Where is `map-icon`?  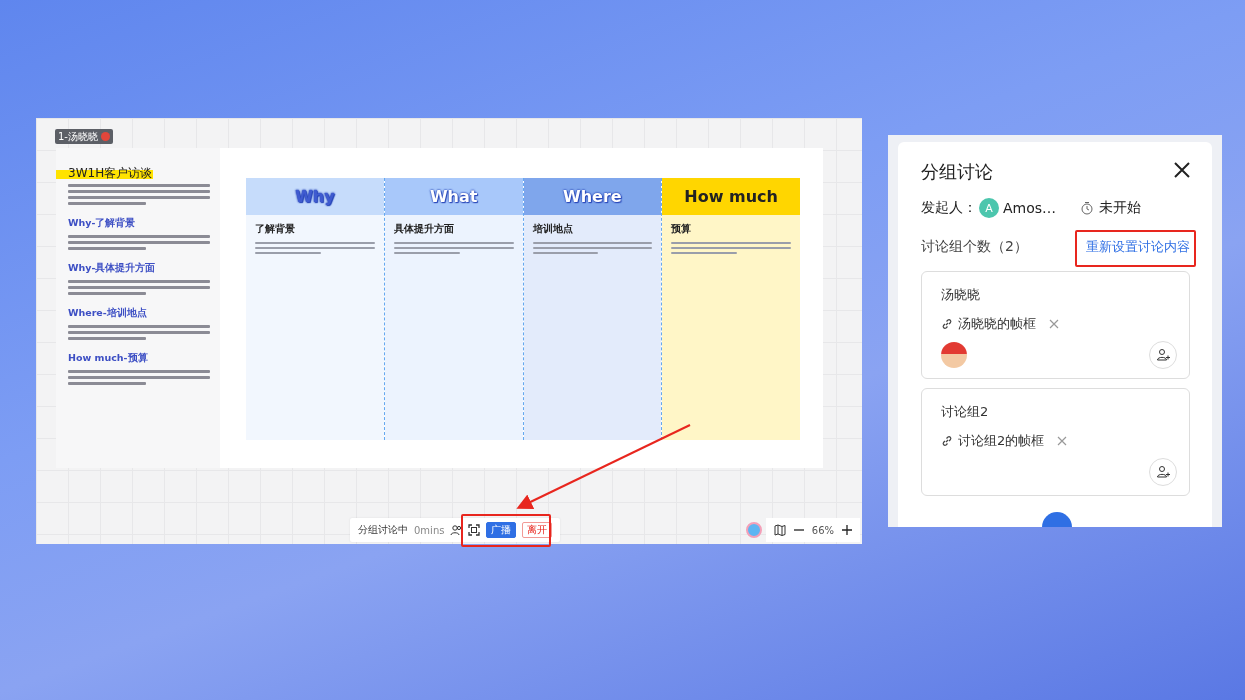 map-icon is located at coordinates (779, 530).